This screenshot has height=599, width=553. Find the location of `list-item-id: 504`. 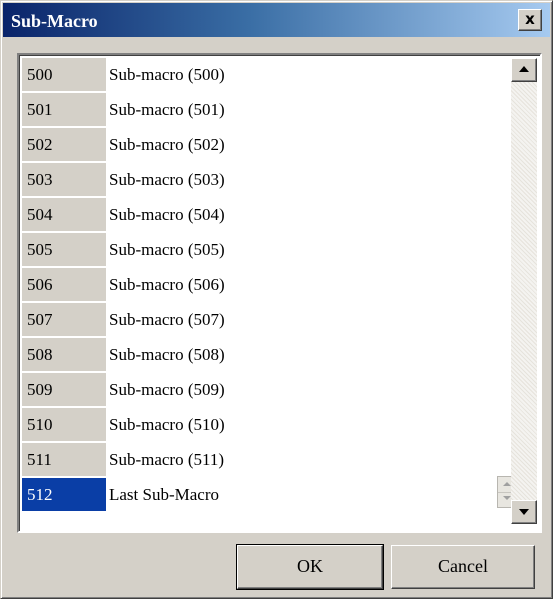

list-item-id: 504 is located at coordinates (64, 215).